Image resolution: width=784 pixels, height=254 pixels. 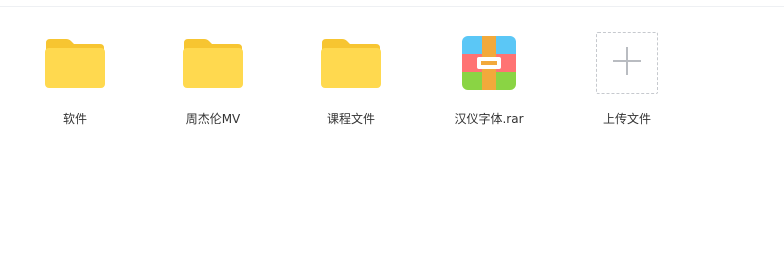 I want to click on file-item-rar: 汉仪字体.rar, so click(x=489, y=80).